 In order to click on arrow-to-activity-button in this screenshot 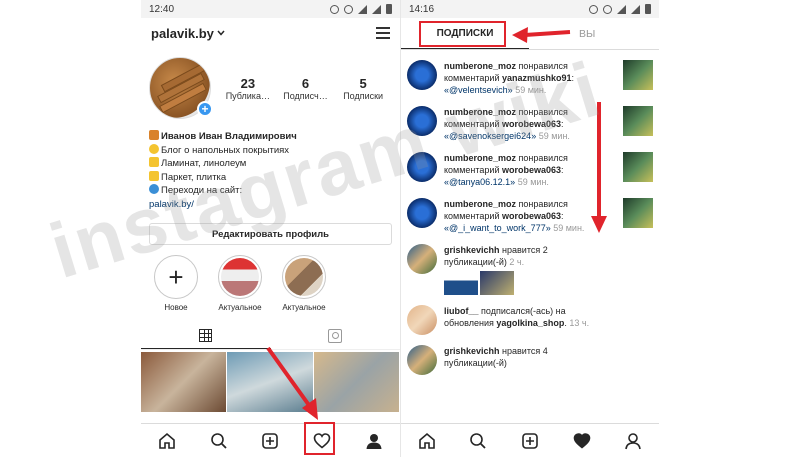, I will do `click(292, 383)`.